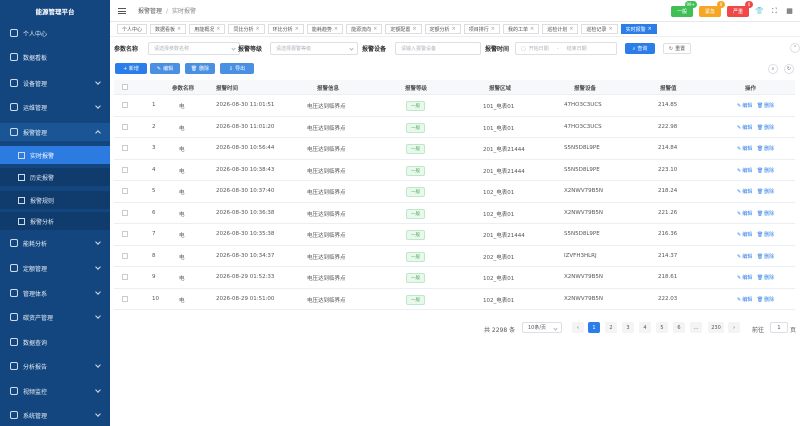  Describe the element at coordinates (233, 48) in the screenshot. I see `chevron-down-icon` at that location.